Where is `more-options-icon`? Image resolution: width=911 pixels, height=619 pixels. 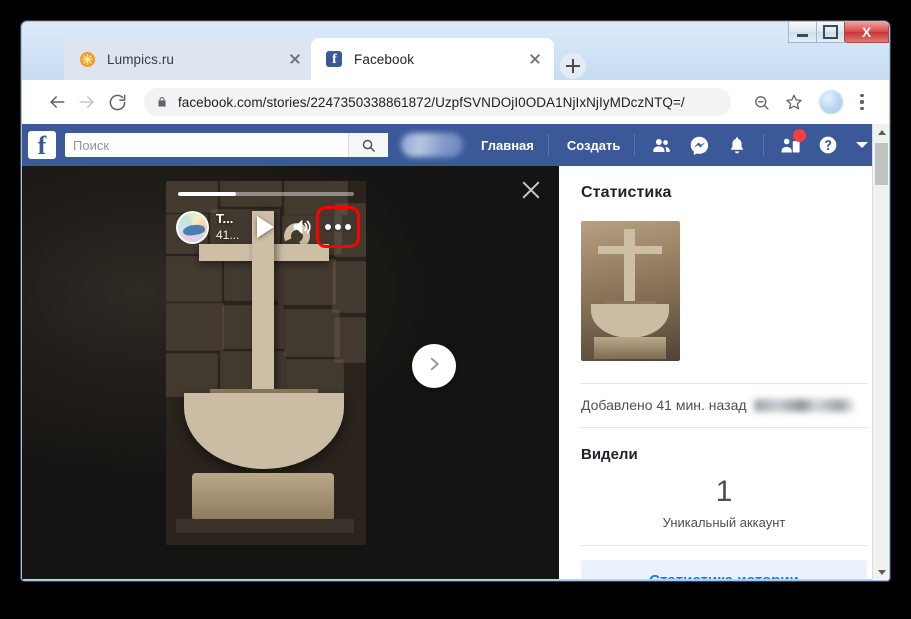 more-options-icon is located at coordinates (338, 227).